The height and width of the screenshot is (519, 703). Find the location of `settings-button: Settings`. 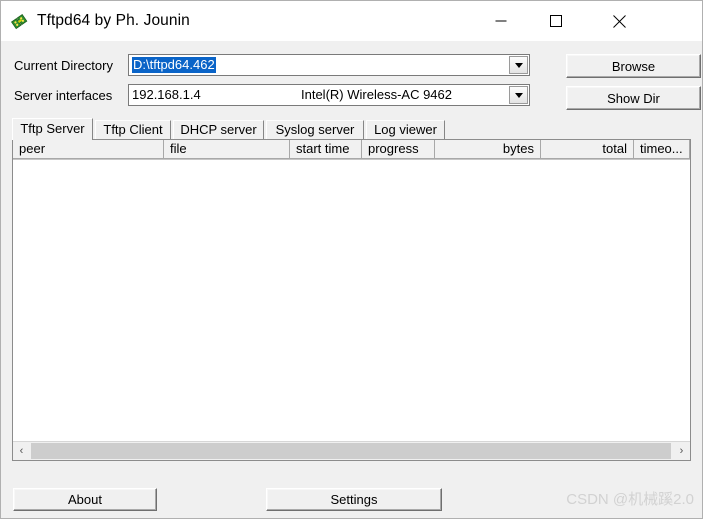

settings-button: Settings is located at coordinates (354, 499).